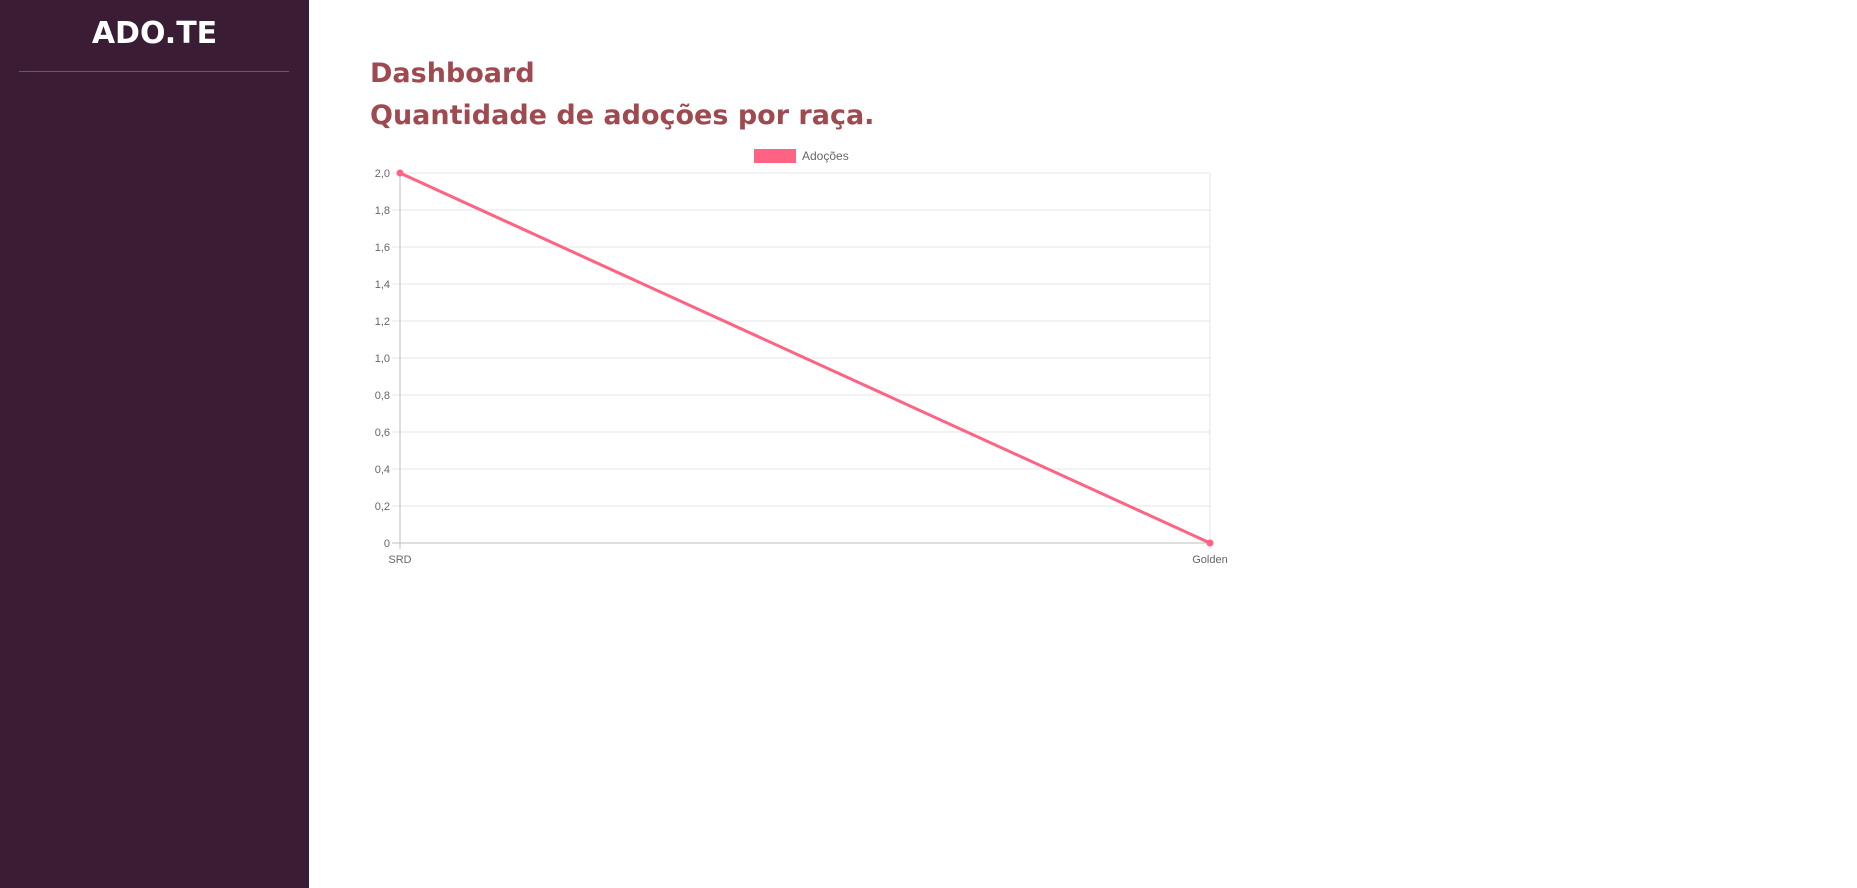 This screenshot has width=1857, height=888. Describe the element at coordinates (382, 470) in the screenshot. I see `y-tick-label: 0,4` at that location.